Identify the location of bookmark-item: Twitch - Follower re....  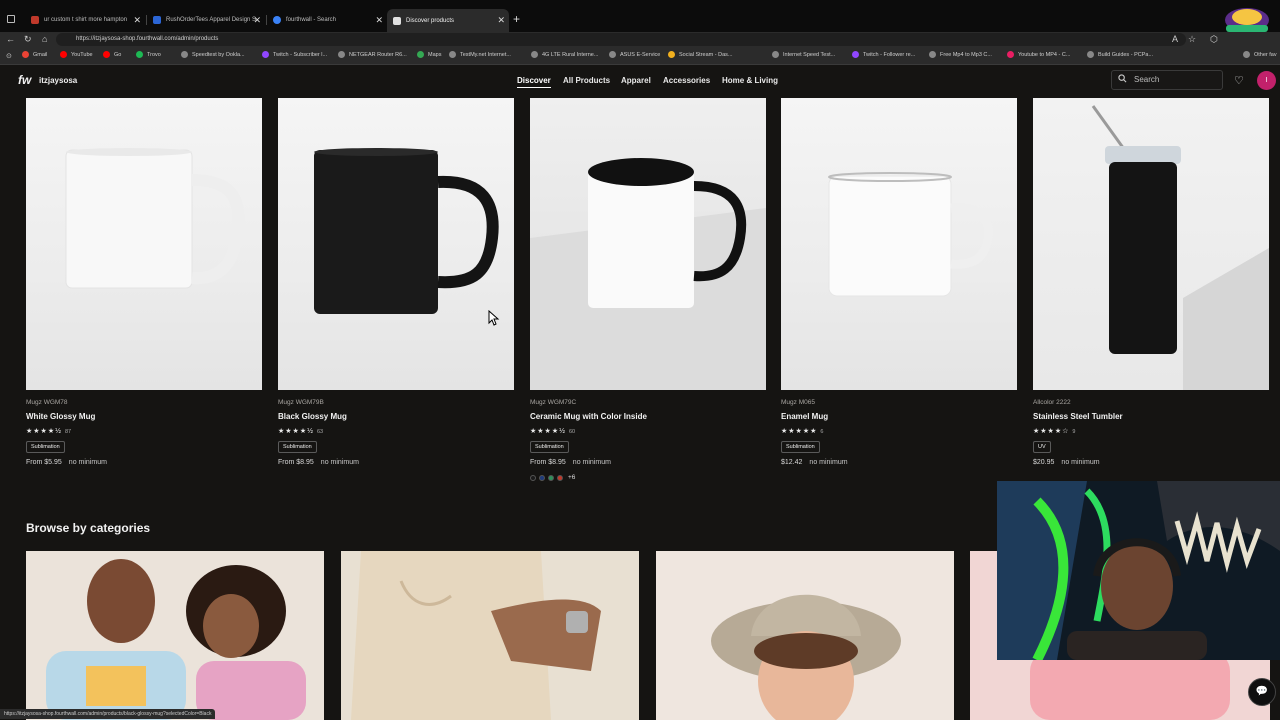
(883, 54).